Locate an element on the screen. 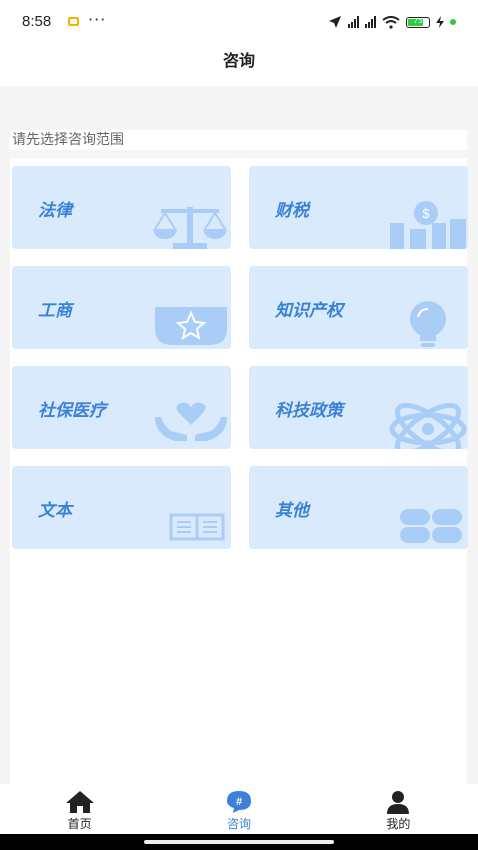  location-arrow-icon is located at coordinates (335, 22).